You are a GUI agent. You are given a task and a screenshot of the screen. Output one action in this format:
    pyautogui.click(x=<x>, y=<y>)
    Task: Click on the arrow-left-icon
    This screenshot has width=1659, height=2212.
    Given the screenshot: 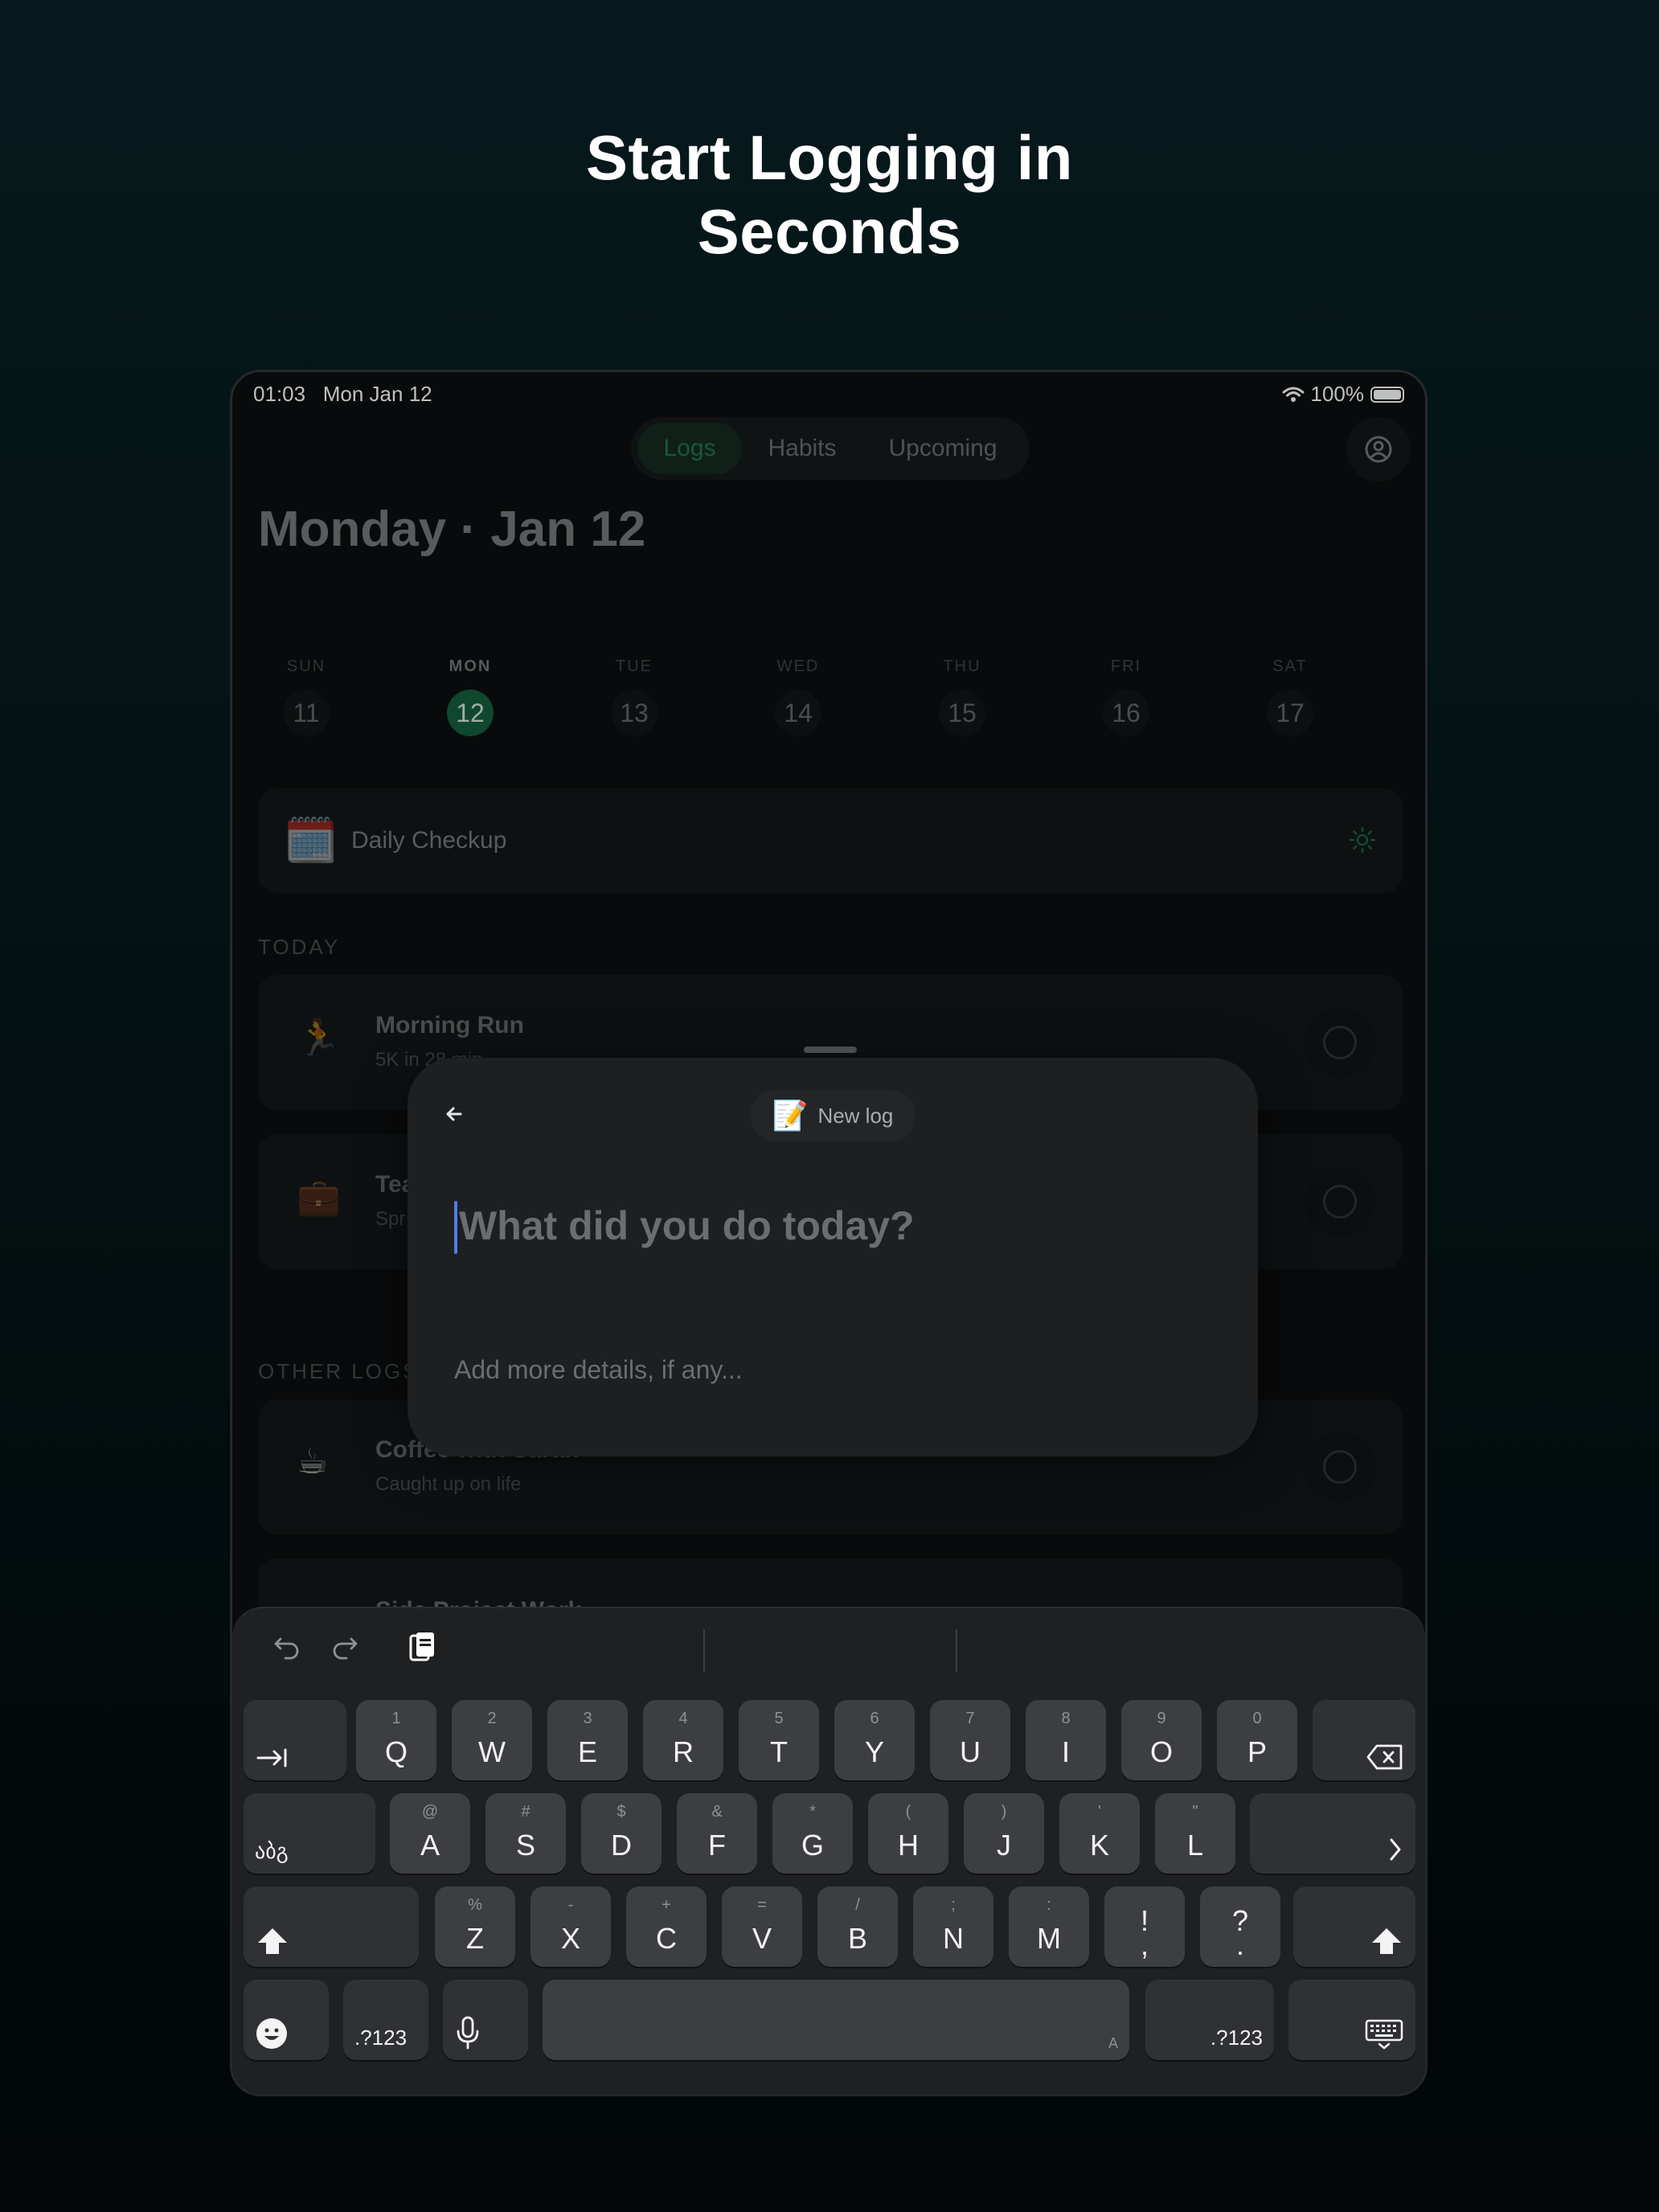 What is the action you would take?
    pyautogui.click(x=454, y=1114)
    